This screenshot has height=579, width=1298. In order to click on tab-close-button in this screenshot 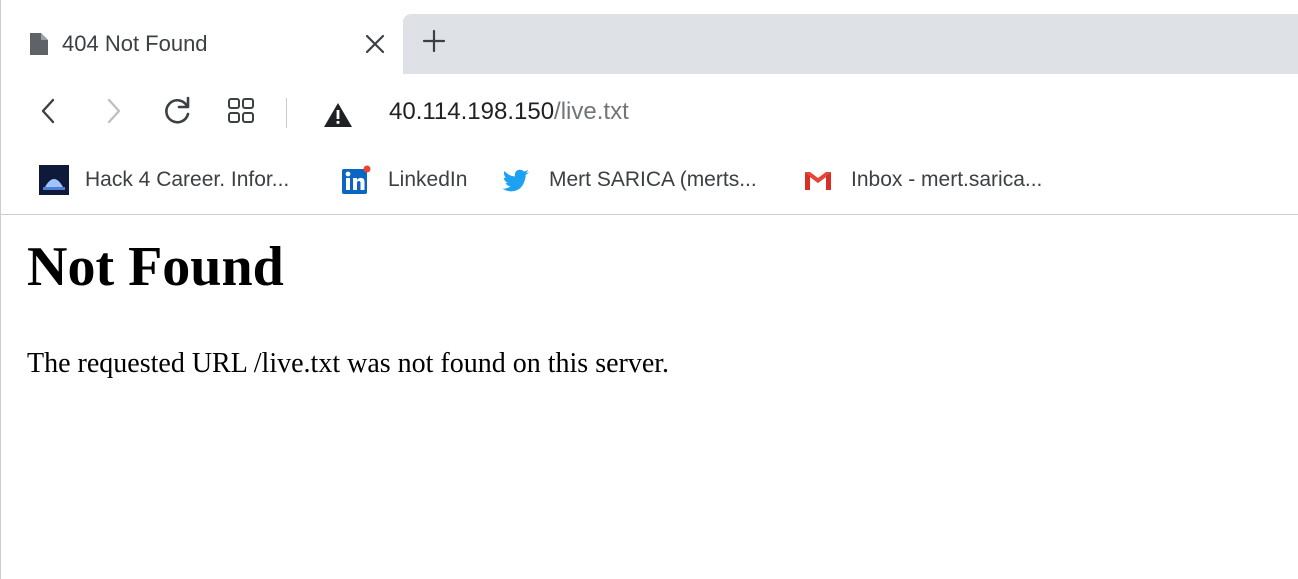, I will do `click(375, 44)`.